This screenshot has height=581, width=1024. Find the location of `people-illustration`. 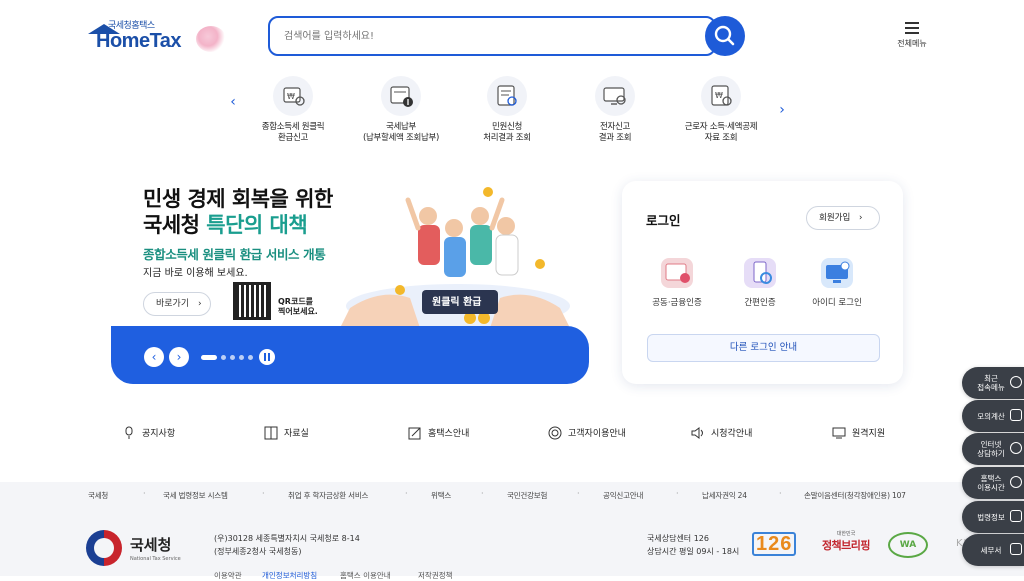

people-illustration is located at coordinates (462, 237).